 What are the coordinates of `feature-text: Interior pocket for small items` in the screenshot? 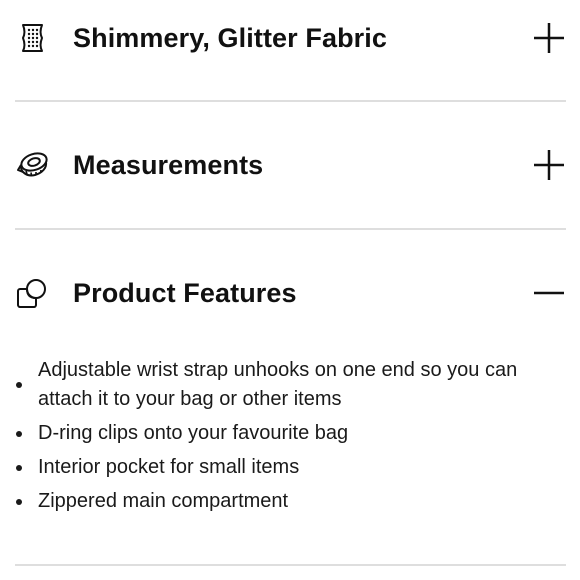 It's located at (169, 467).